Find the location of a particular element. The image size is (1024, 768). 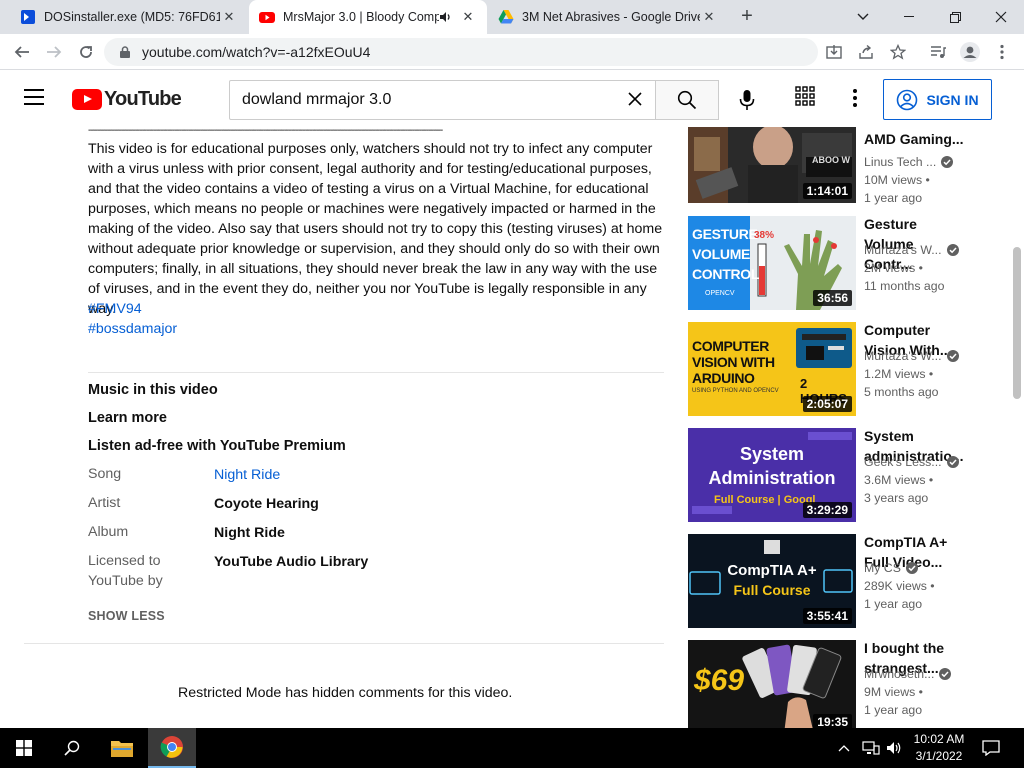

music-section-heading: Music in this video is located at coordinates (153, 390).